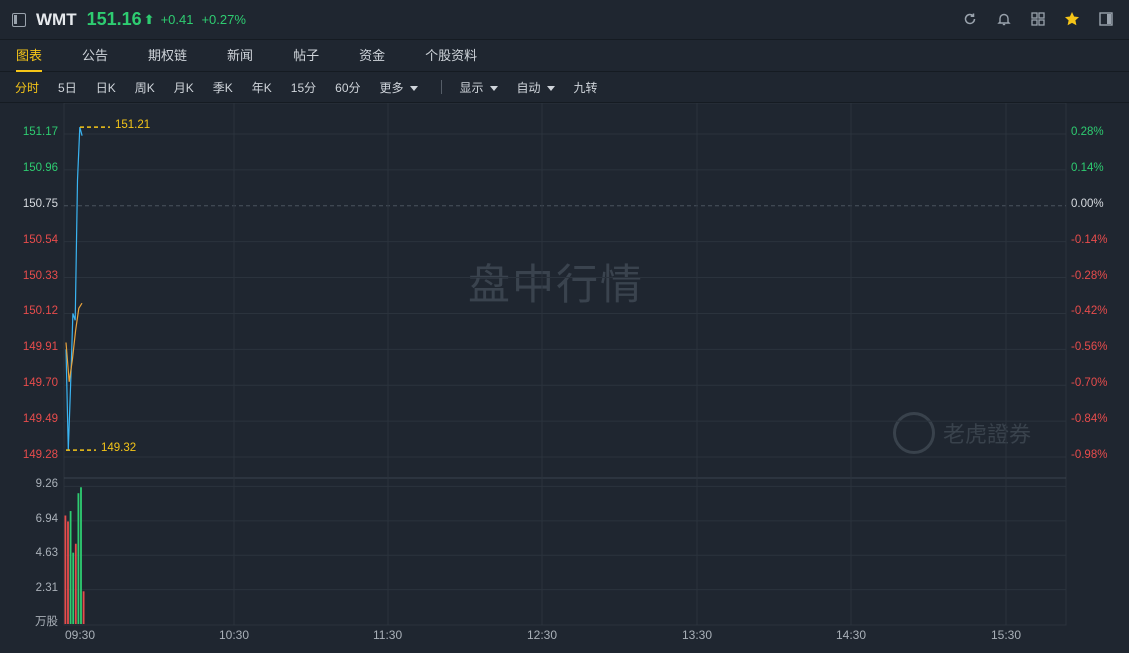 Image resolution: width=1129 pixels, height=653 pixels. What do you see at coordinates (223, 19) in the screenshot?
I see `price-change-percent: +0.27%` at bounding box center [223, 19].